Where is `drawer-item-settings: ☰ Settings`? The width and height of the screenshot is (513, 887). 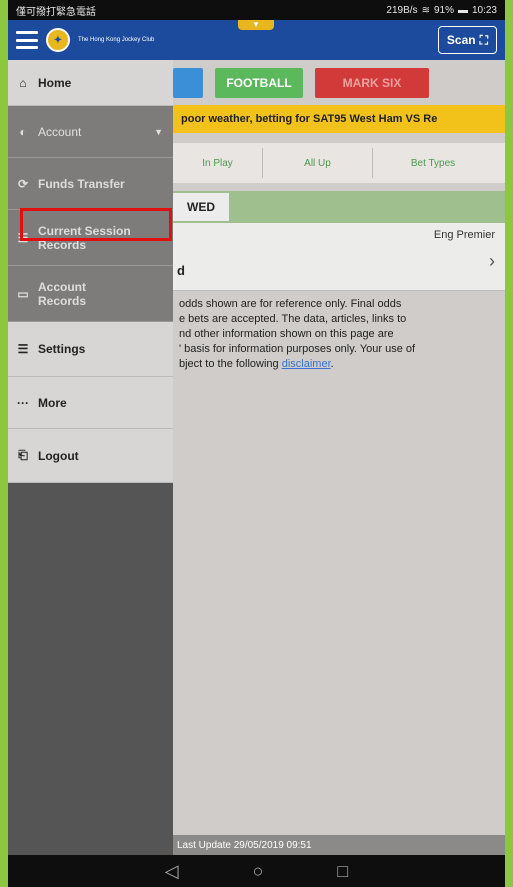
drawer-item-settings: ☰ Settings is located at coordinates (90, 349).